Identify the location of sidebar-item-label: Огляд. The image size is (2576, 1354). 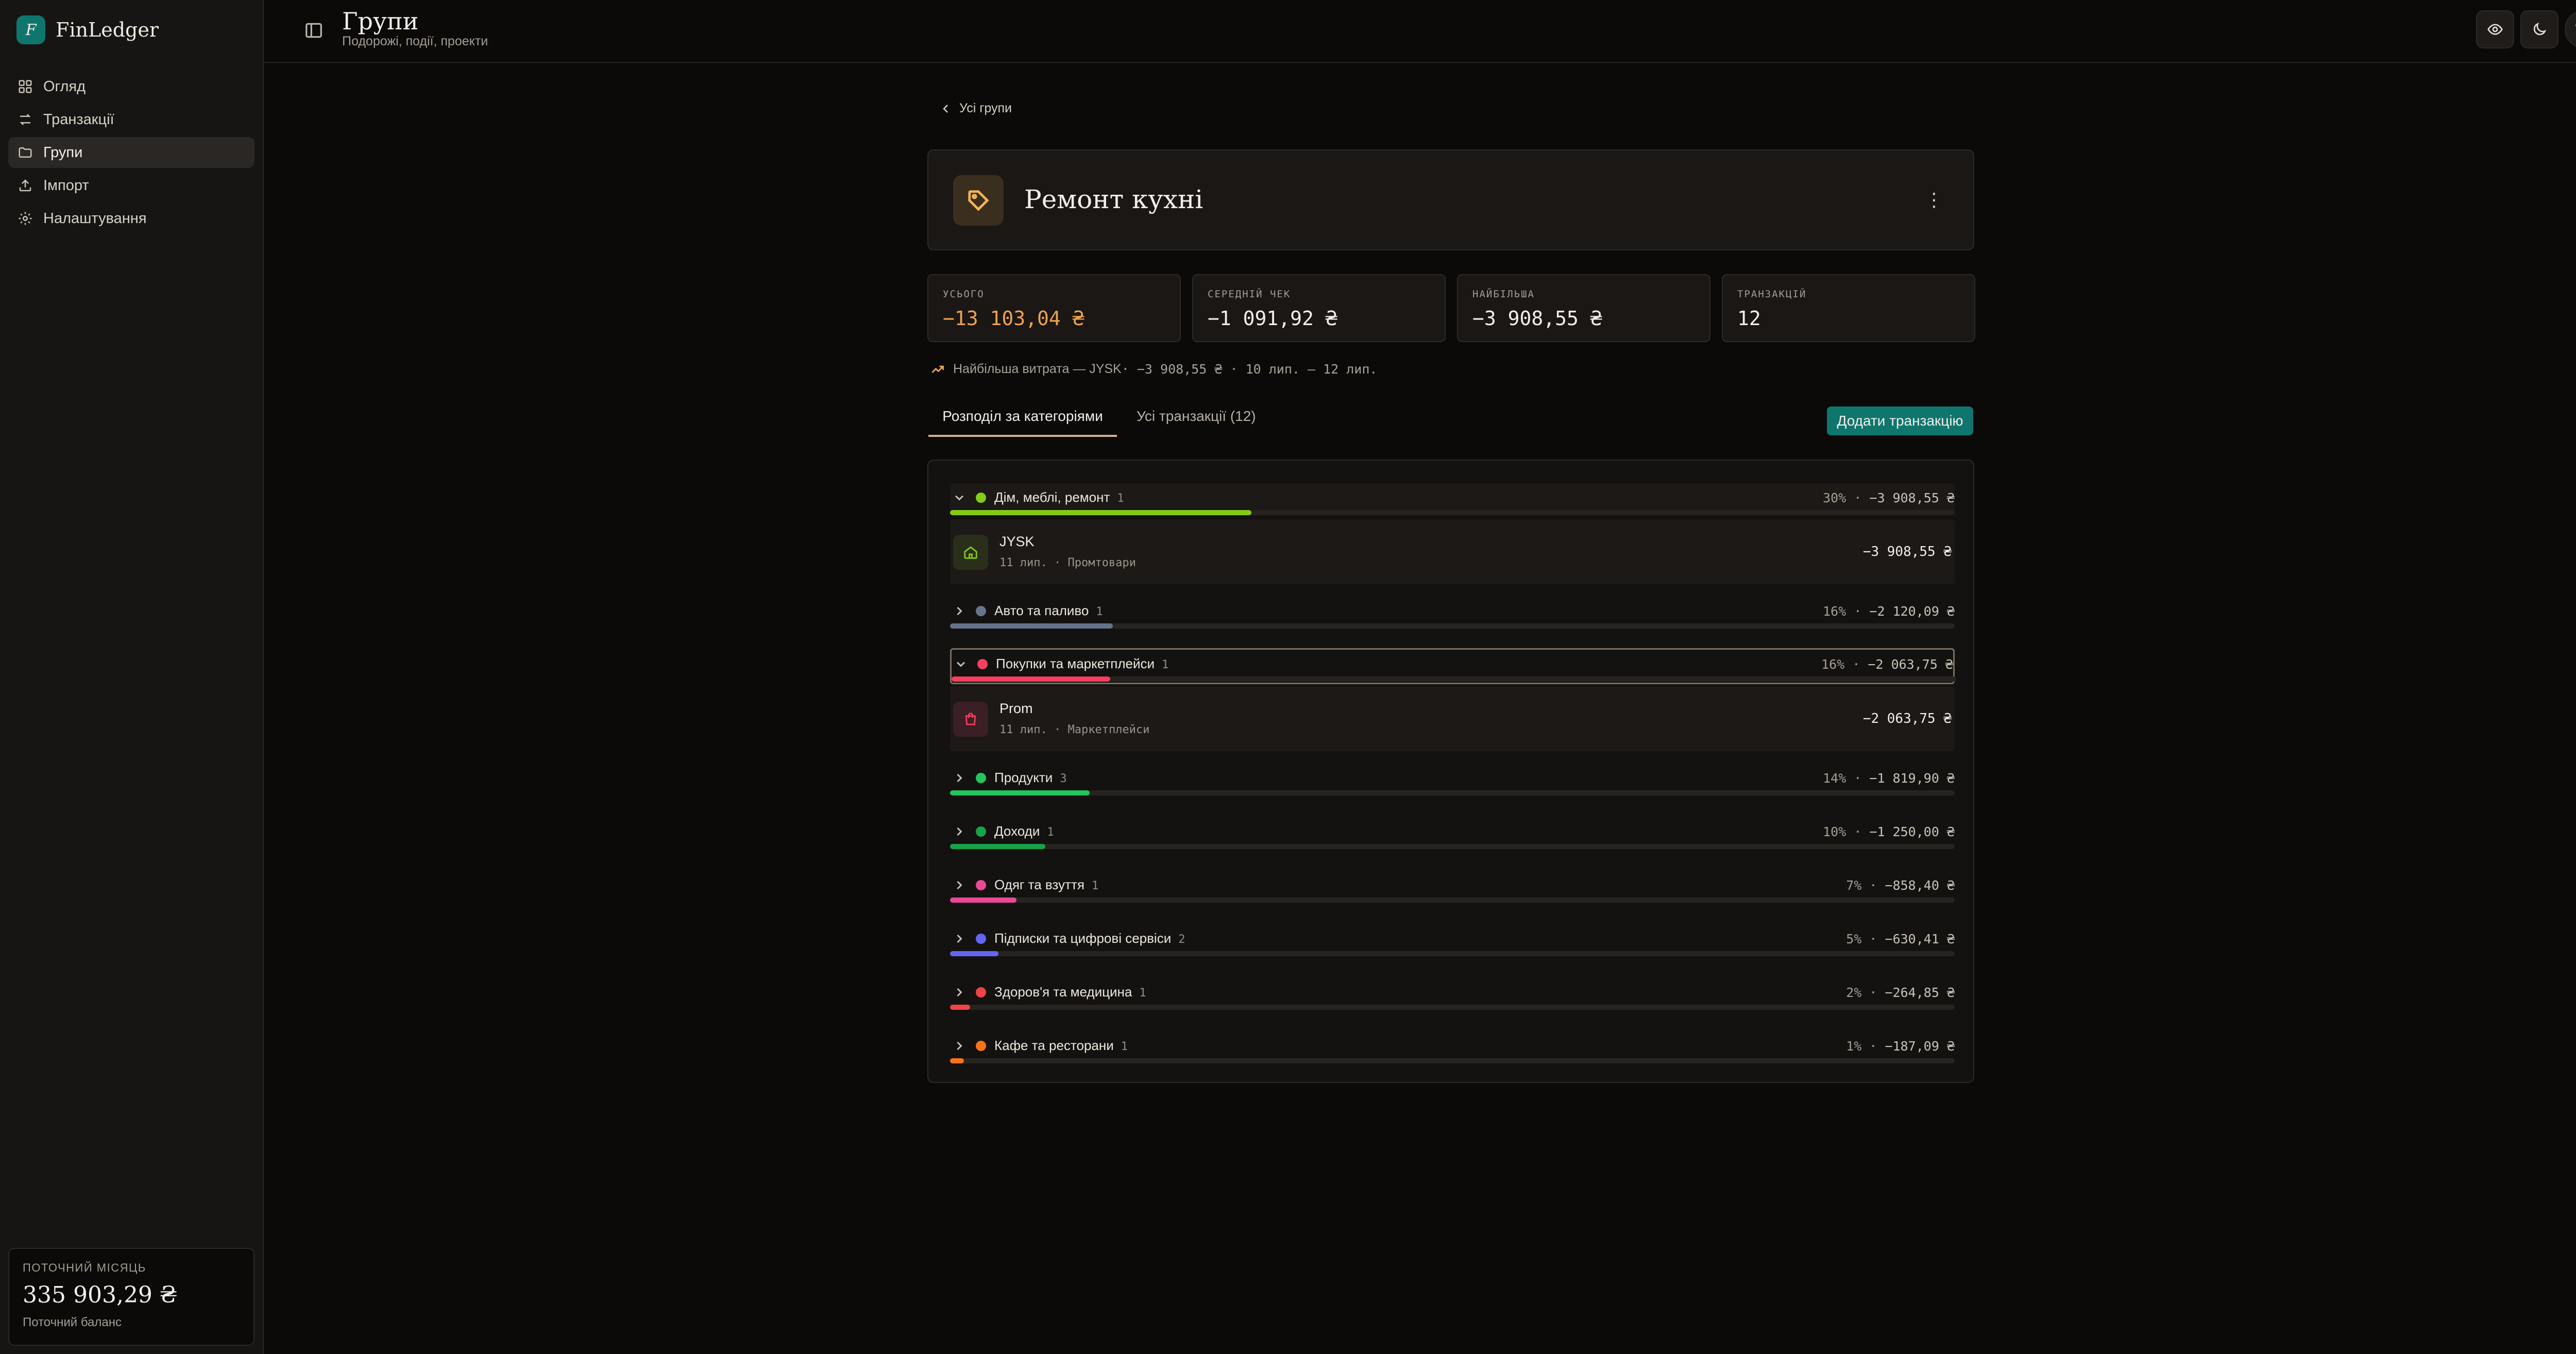
(64, 86).